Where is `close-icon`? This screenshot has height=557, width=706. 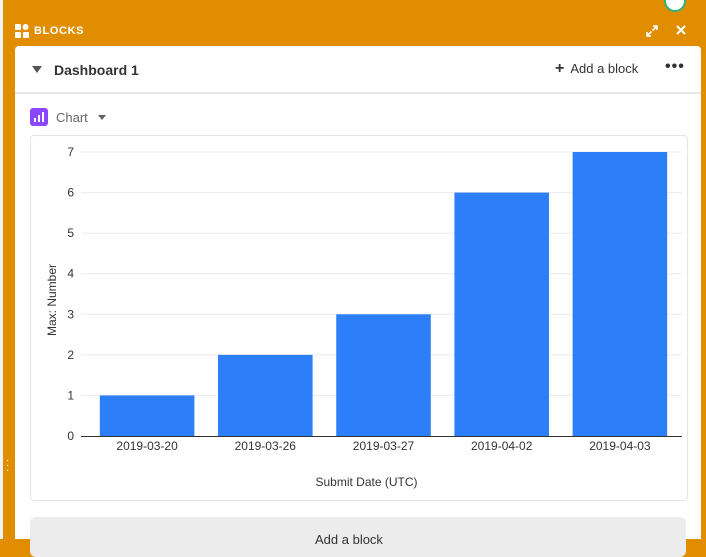
close-icon is located at coordinates (681, 30).